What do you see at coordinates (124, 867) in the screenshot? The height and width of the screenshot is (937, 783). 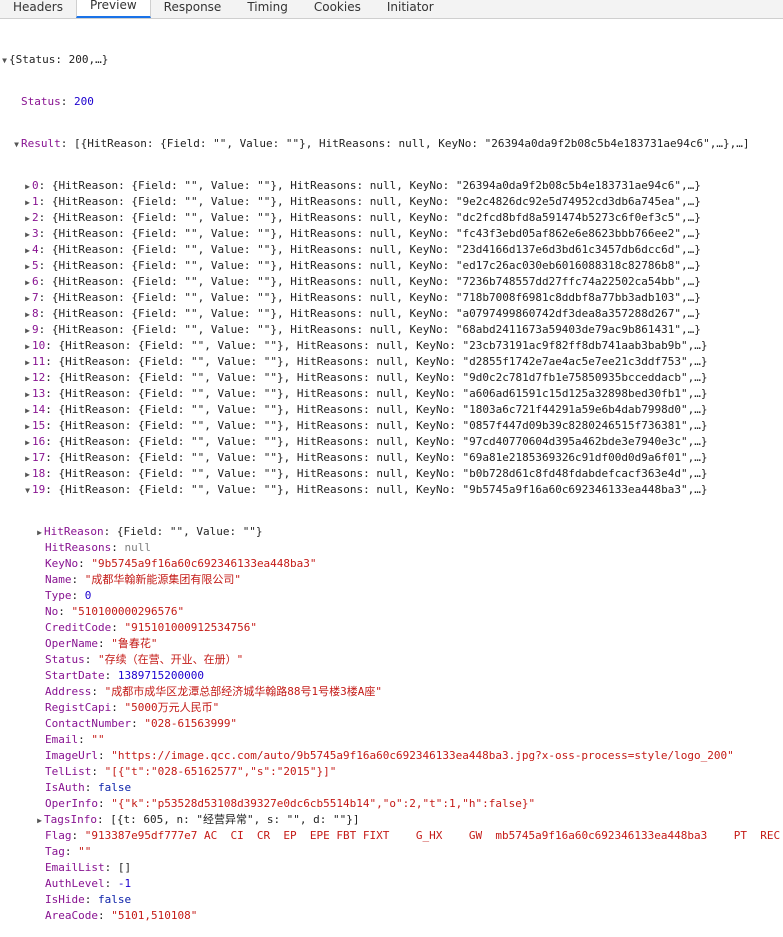 I see `field-value: []` at bounding box center [124, 867].